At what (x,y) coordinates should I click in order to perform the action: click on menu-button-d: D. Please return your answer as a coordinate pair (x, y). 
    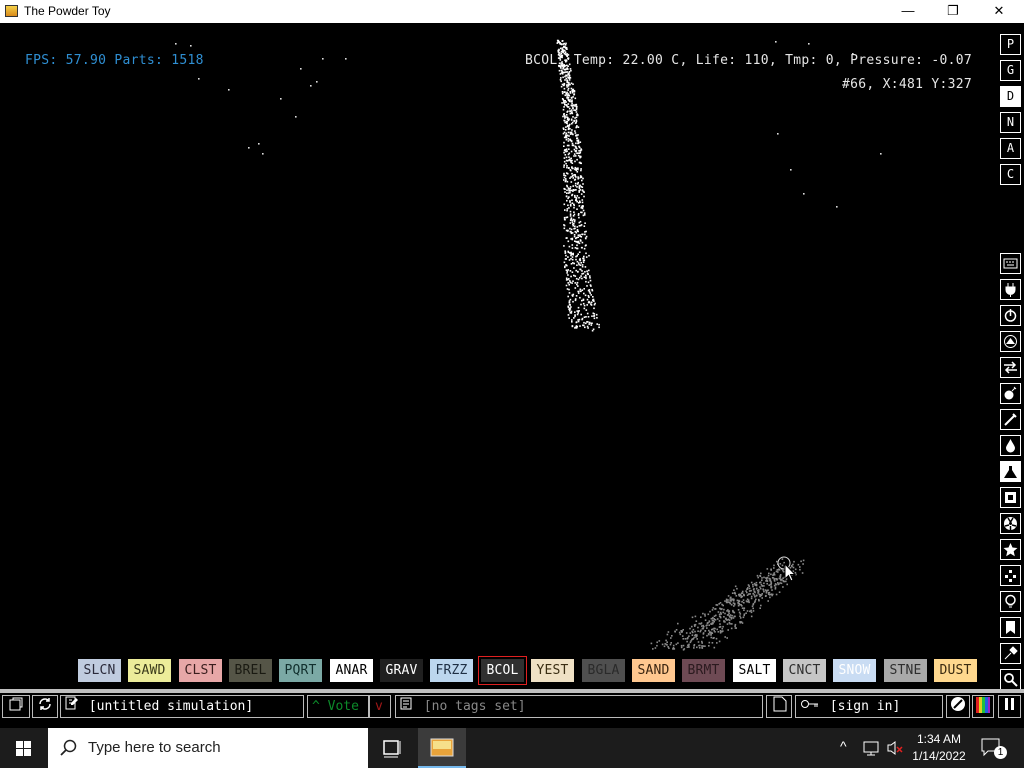
    Looking at the image, I should click on (1010, 96).